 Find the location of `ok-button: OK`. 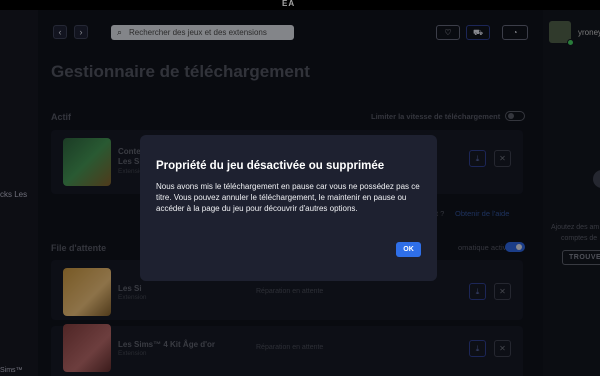

ok-button: OK is located at coordinates (408, 249).